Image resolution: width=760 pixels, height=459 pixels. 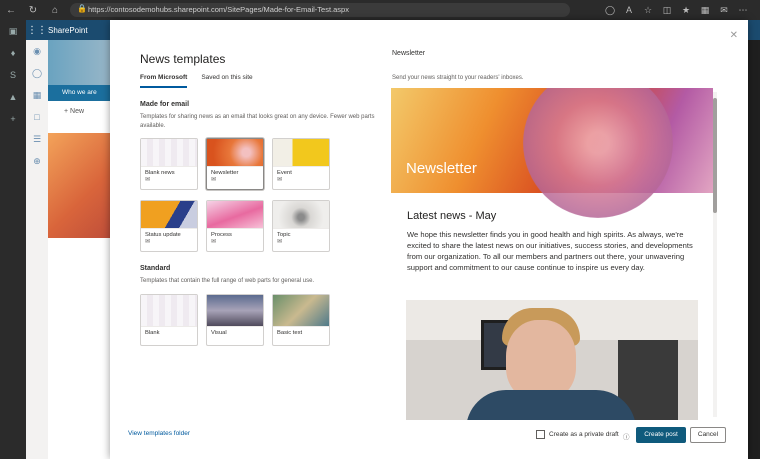 What do you see at coordinates (13, 75) in the screenshot?
I see `sharepoint-icon: S` at bounding box center [13, 75].